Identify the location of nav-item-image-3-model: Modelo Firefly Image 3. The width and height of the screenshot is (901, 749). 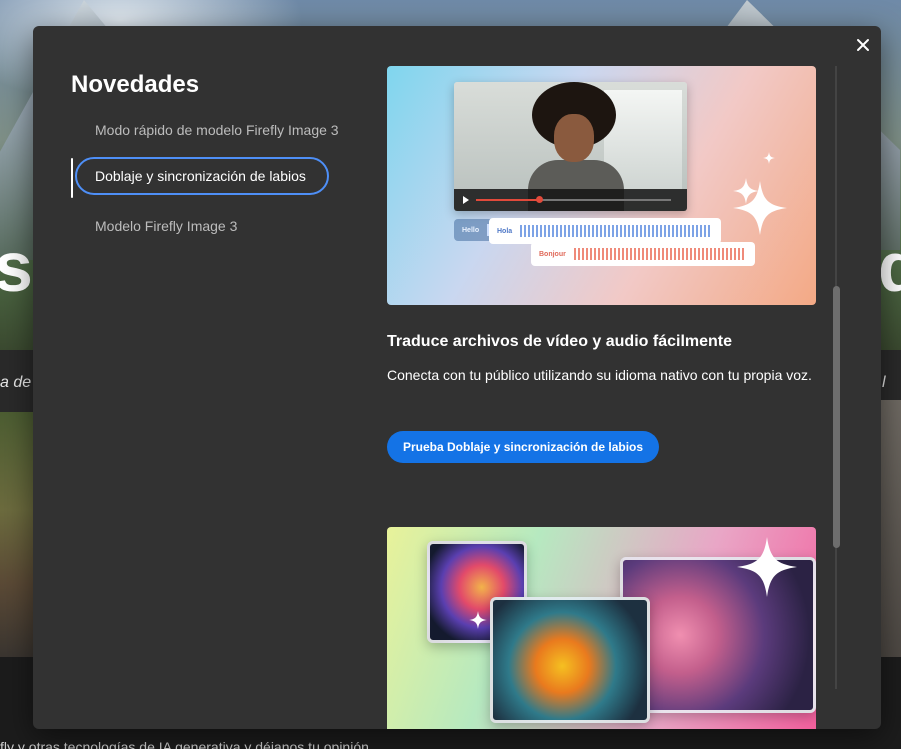
(211, 226).